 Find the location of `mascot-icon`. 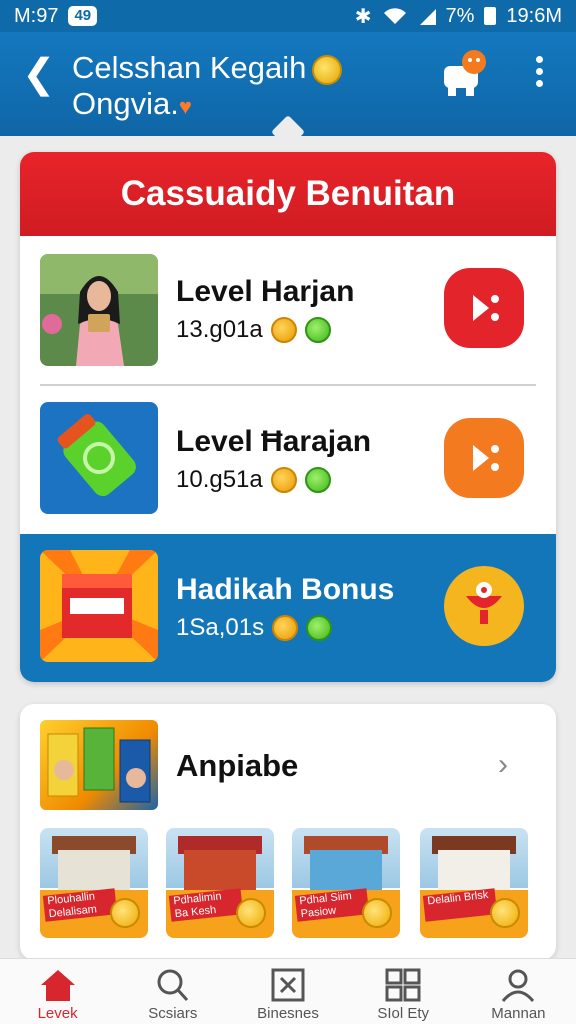

mascot-icon is located at coordinates (465, 73).